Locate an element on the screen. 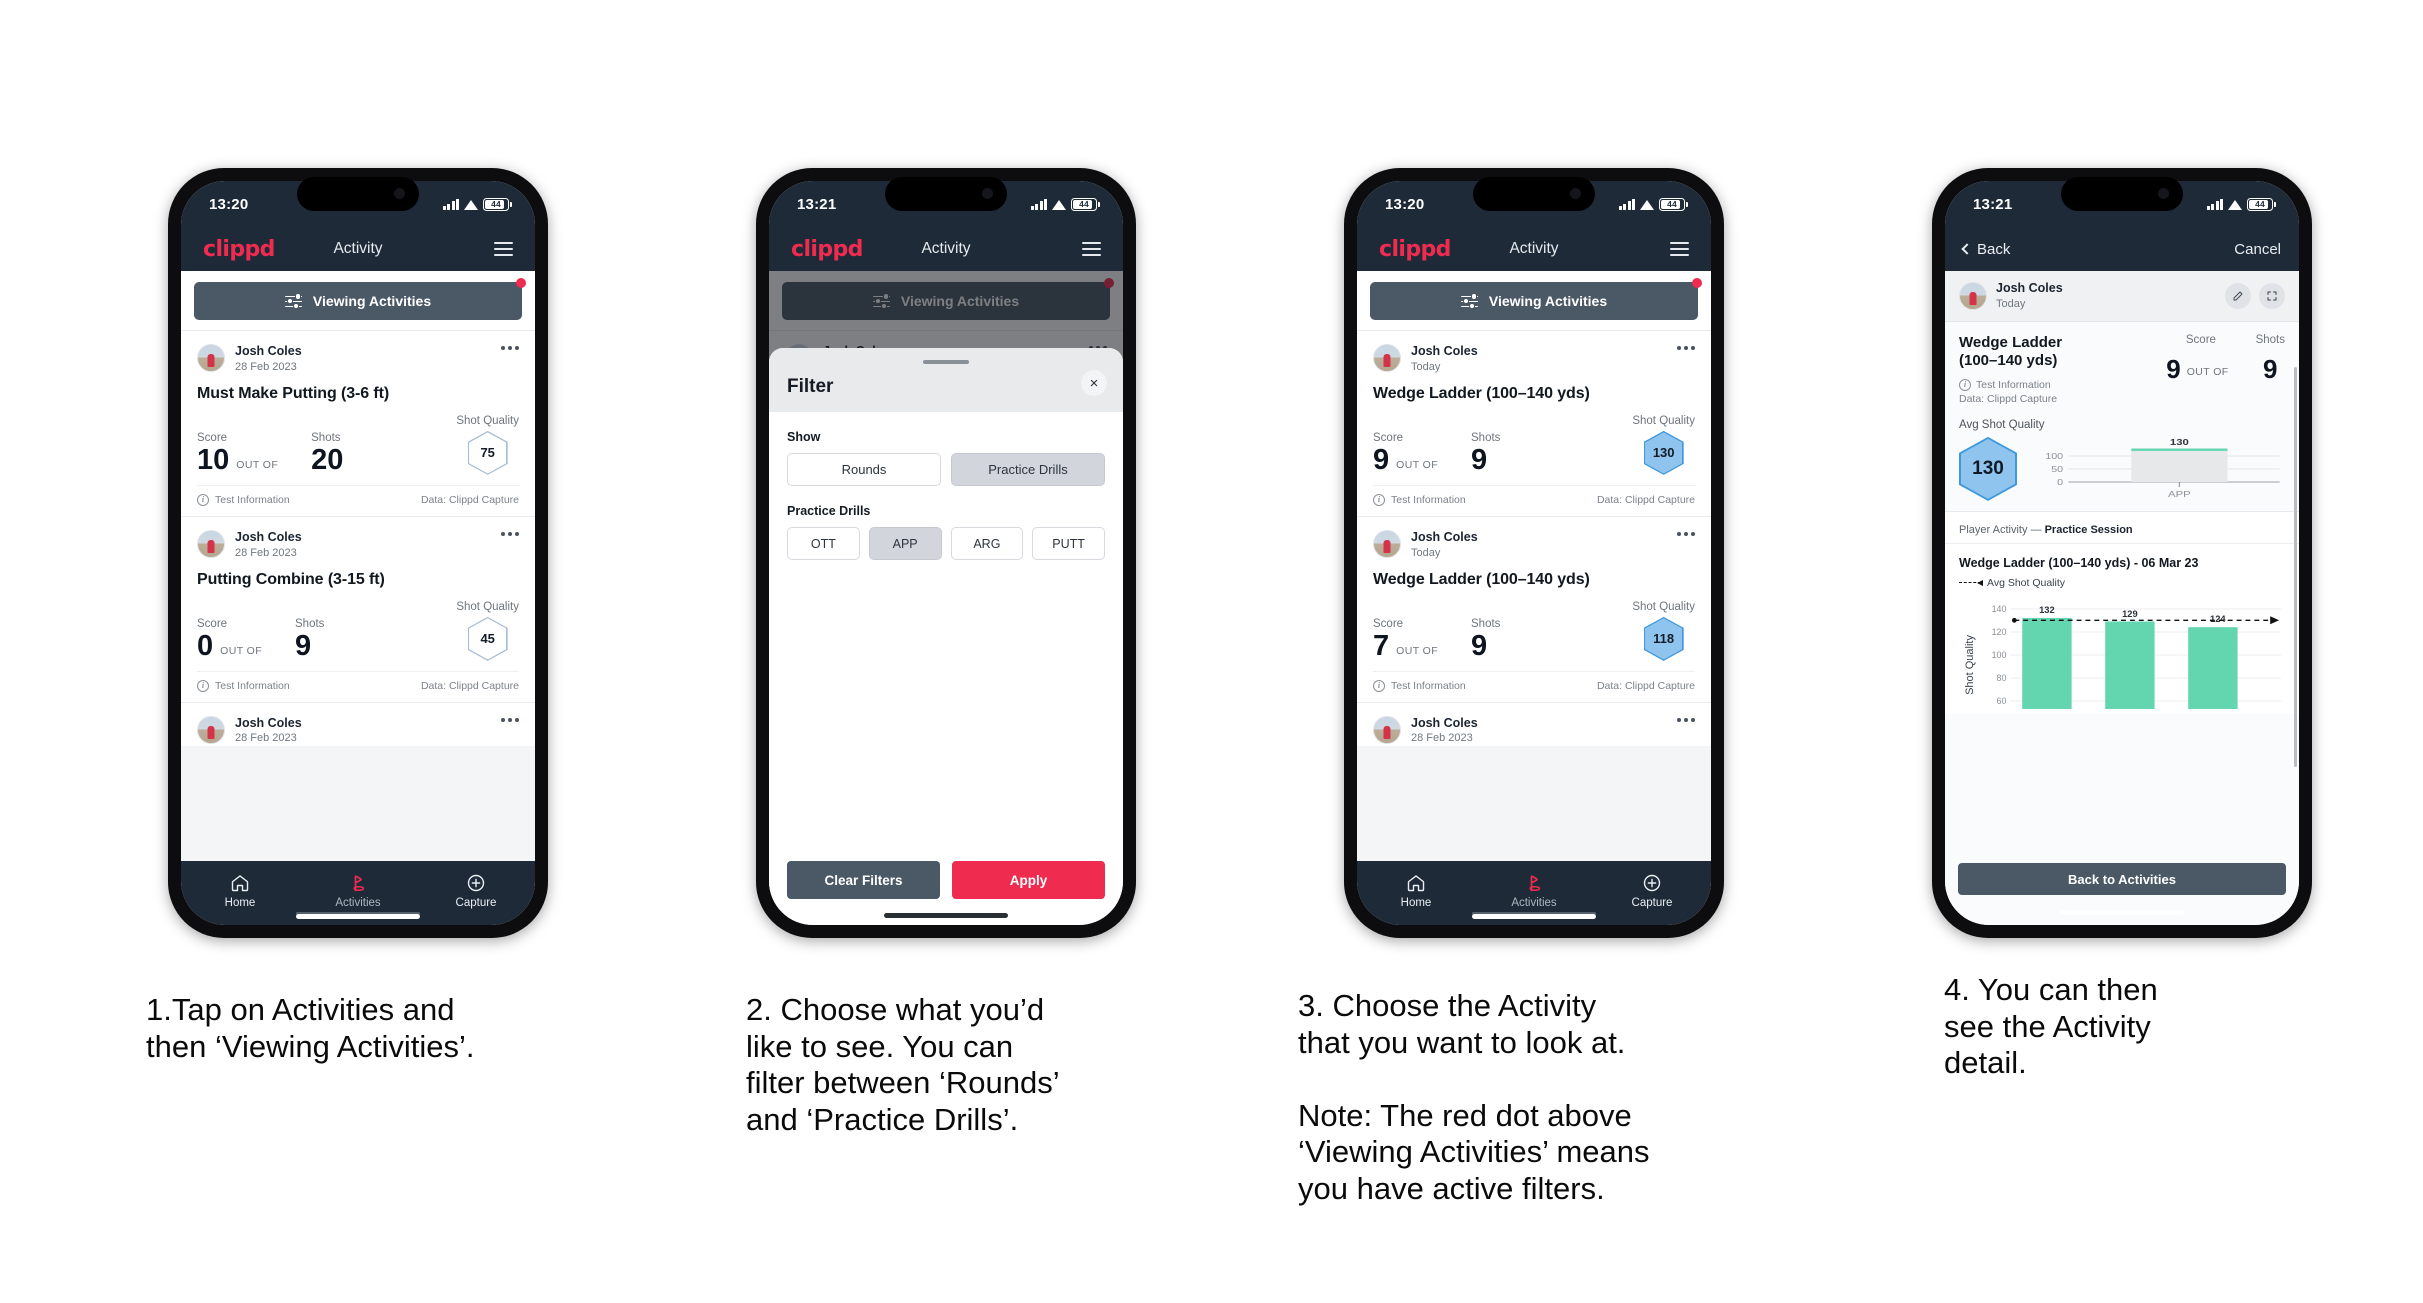 Image resolution: width=2423 pixels, height=1303 pixels. cancel-button: Cancel is located at coordinates (2257, 249).